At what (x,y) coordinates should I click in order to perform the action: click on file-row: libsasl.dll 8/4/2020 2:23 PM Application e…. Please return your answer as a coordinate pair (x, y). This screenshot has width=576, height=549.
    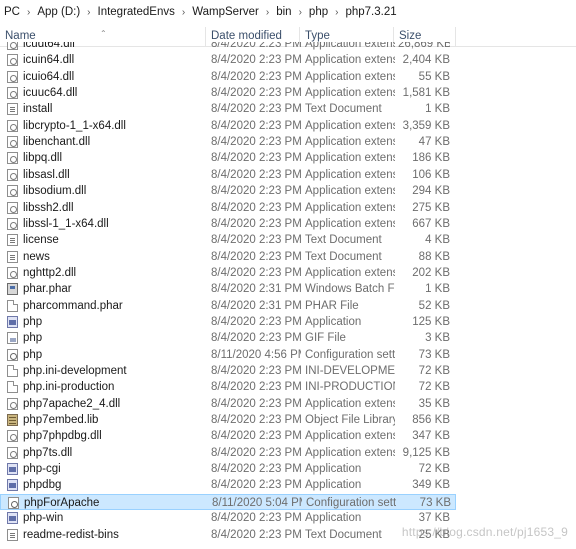
    Looking at the image, I should click on (228, 175).